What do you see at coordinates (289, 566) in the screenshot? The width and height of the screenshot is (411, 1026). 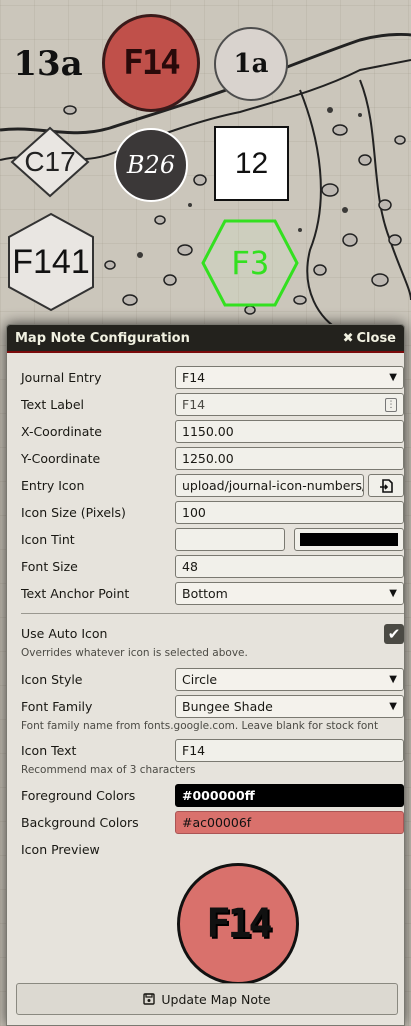 I see `font-size-input: 48` at bounding box center [289, 566].